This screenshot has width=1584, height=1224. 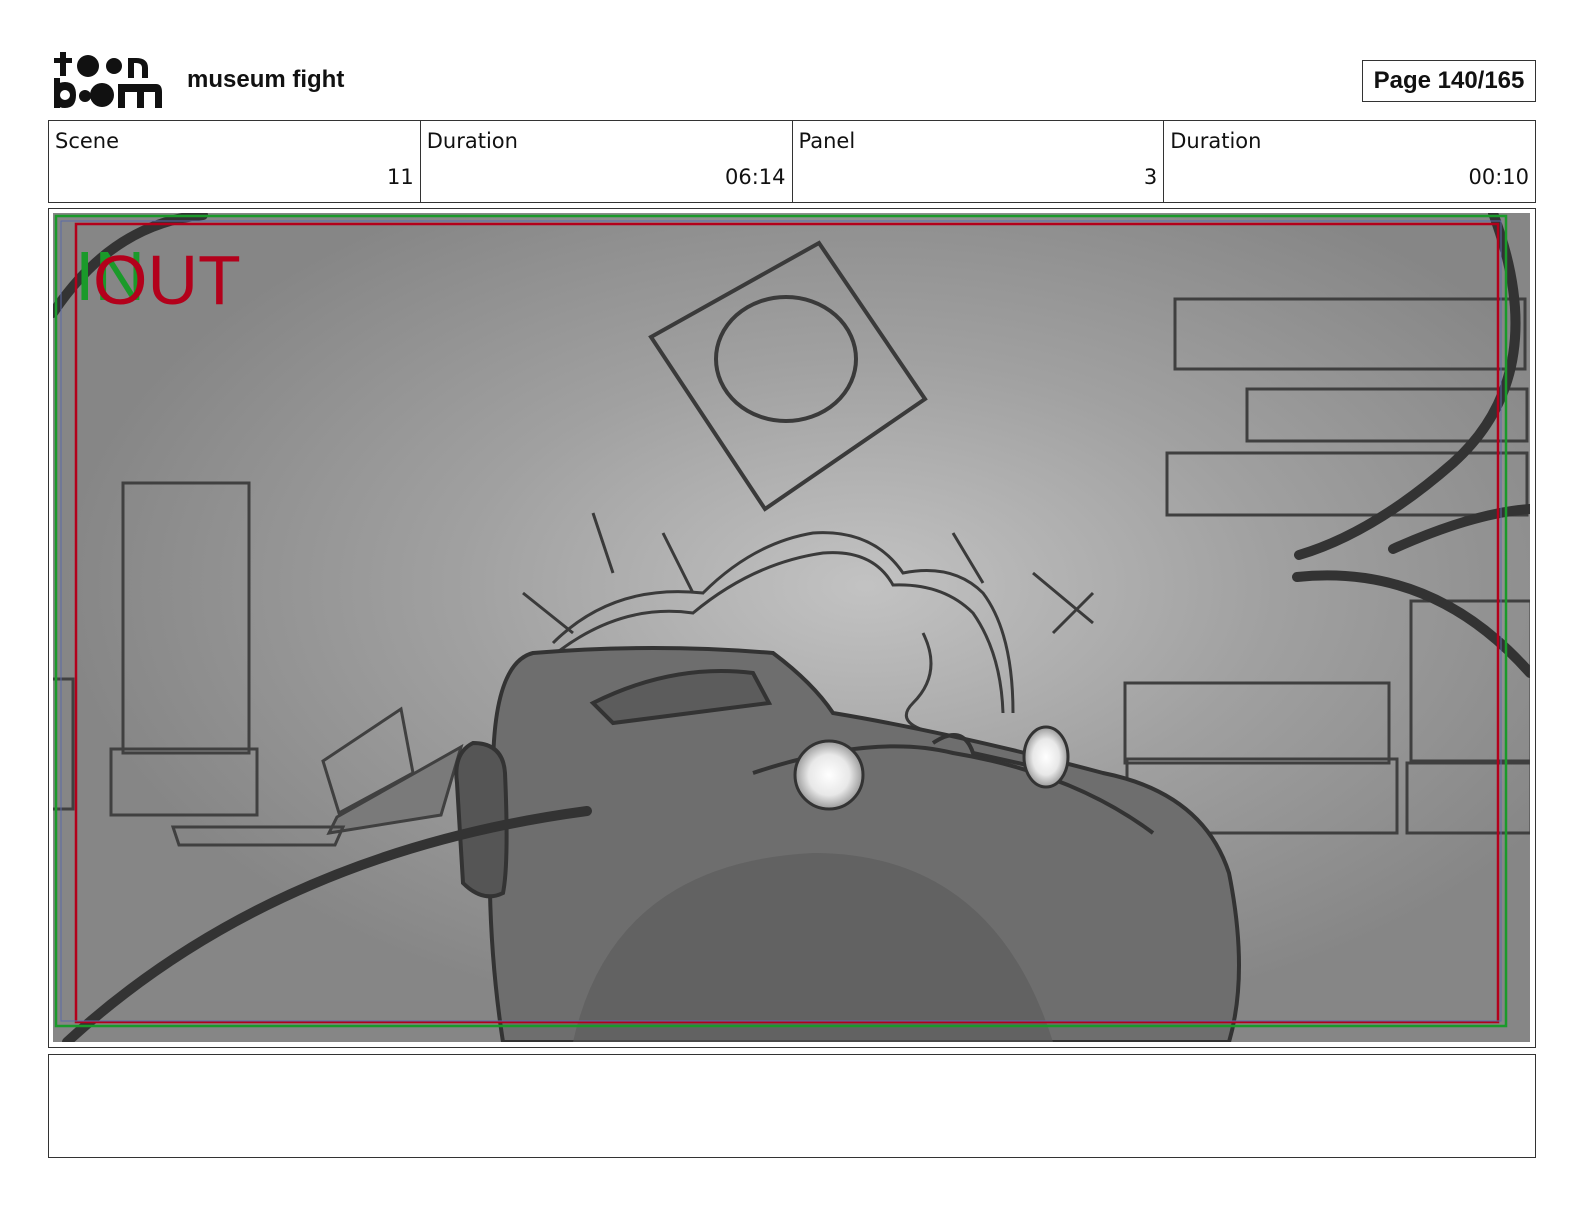 What do you see at coordinates (792, 1106) in the screenshot?
I see `notes-box` at bounding box center [792, 1106].